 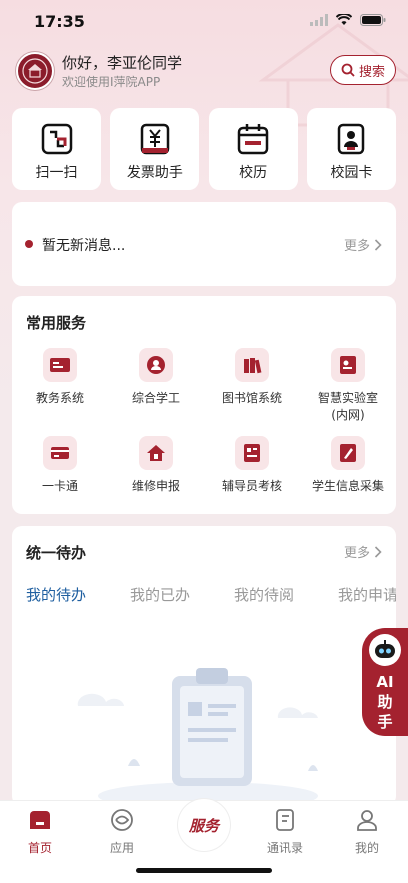 I want to click on apps-icon, so click(x=122, y=820).